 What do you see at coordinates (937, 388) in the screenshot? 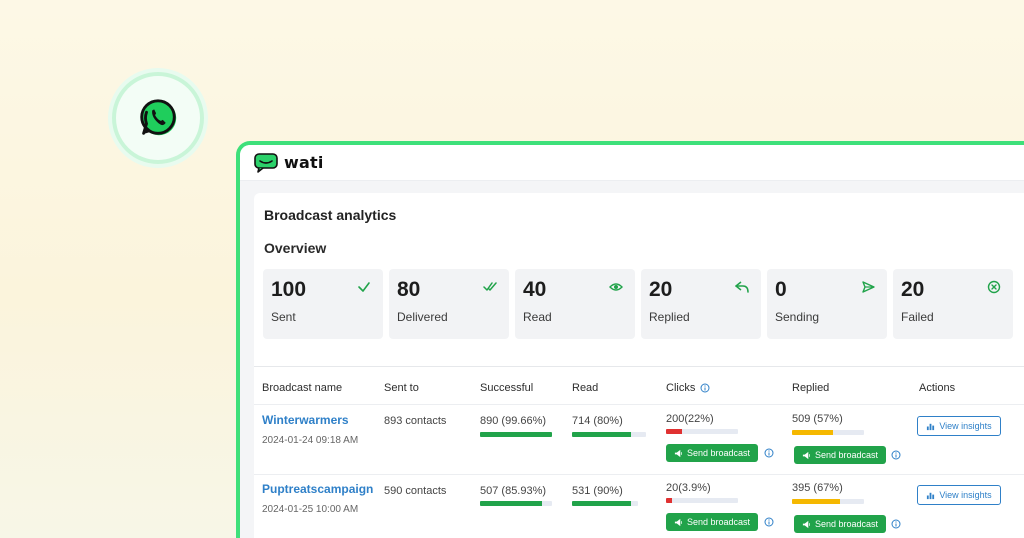
I see `header-actions: Actions` at bounding box center [937, 388].